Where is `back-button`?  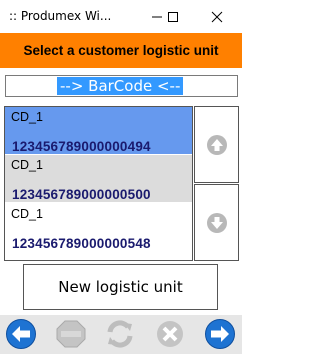 back-button is located at coordinates (21, 334).